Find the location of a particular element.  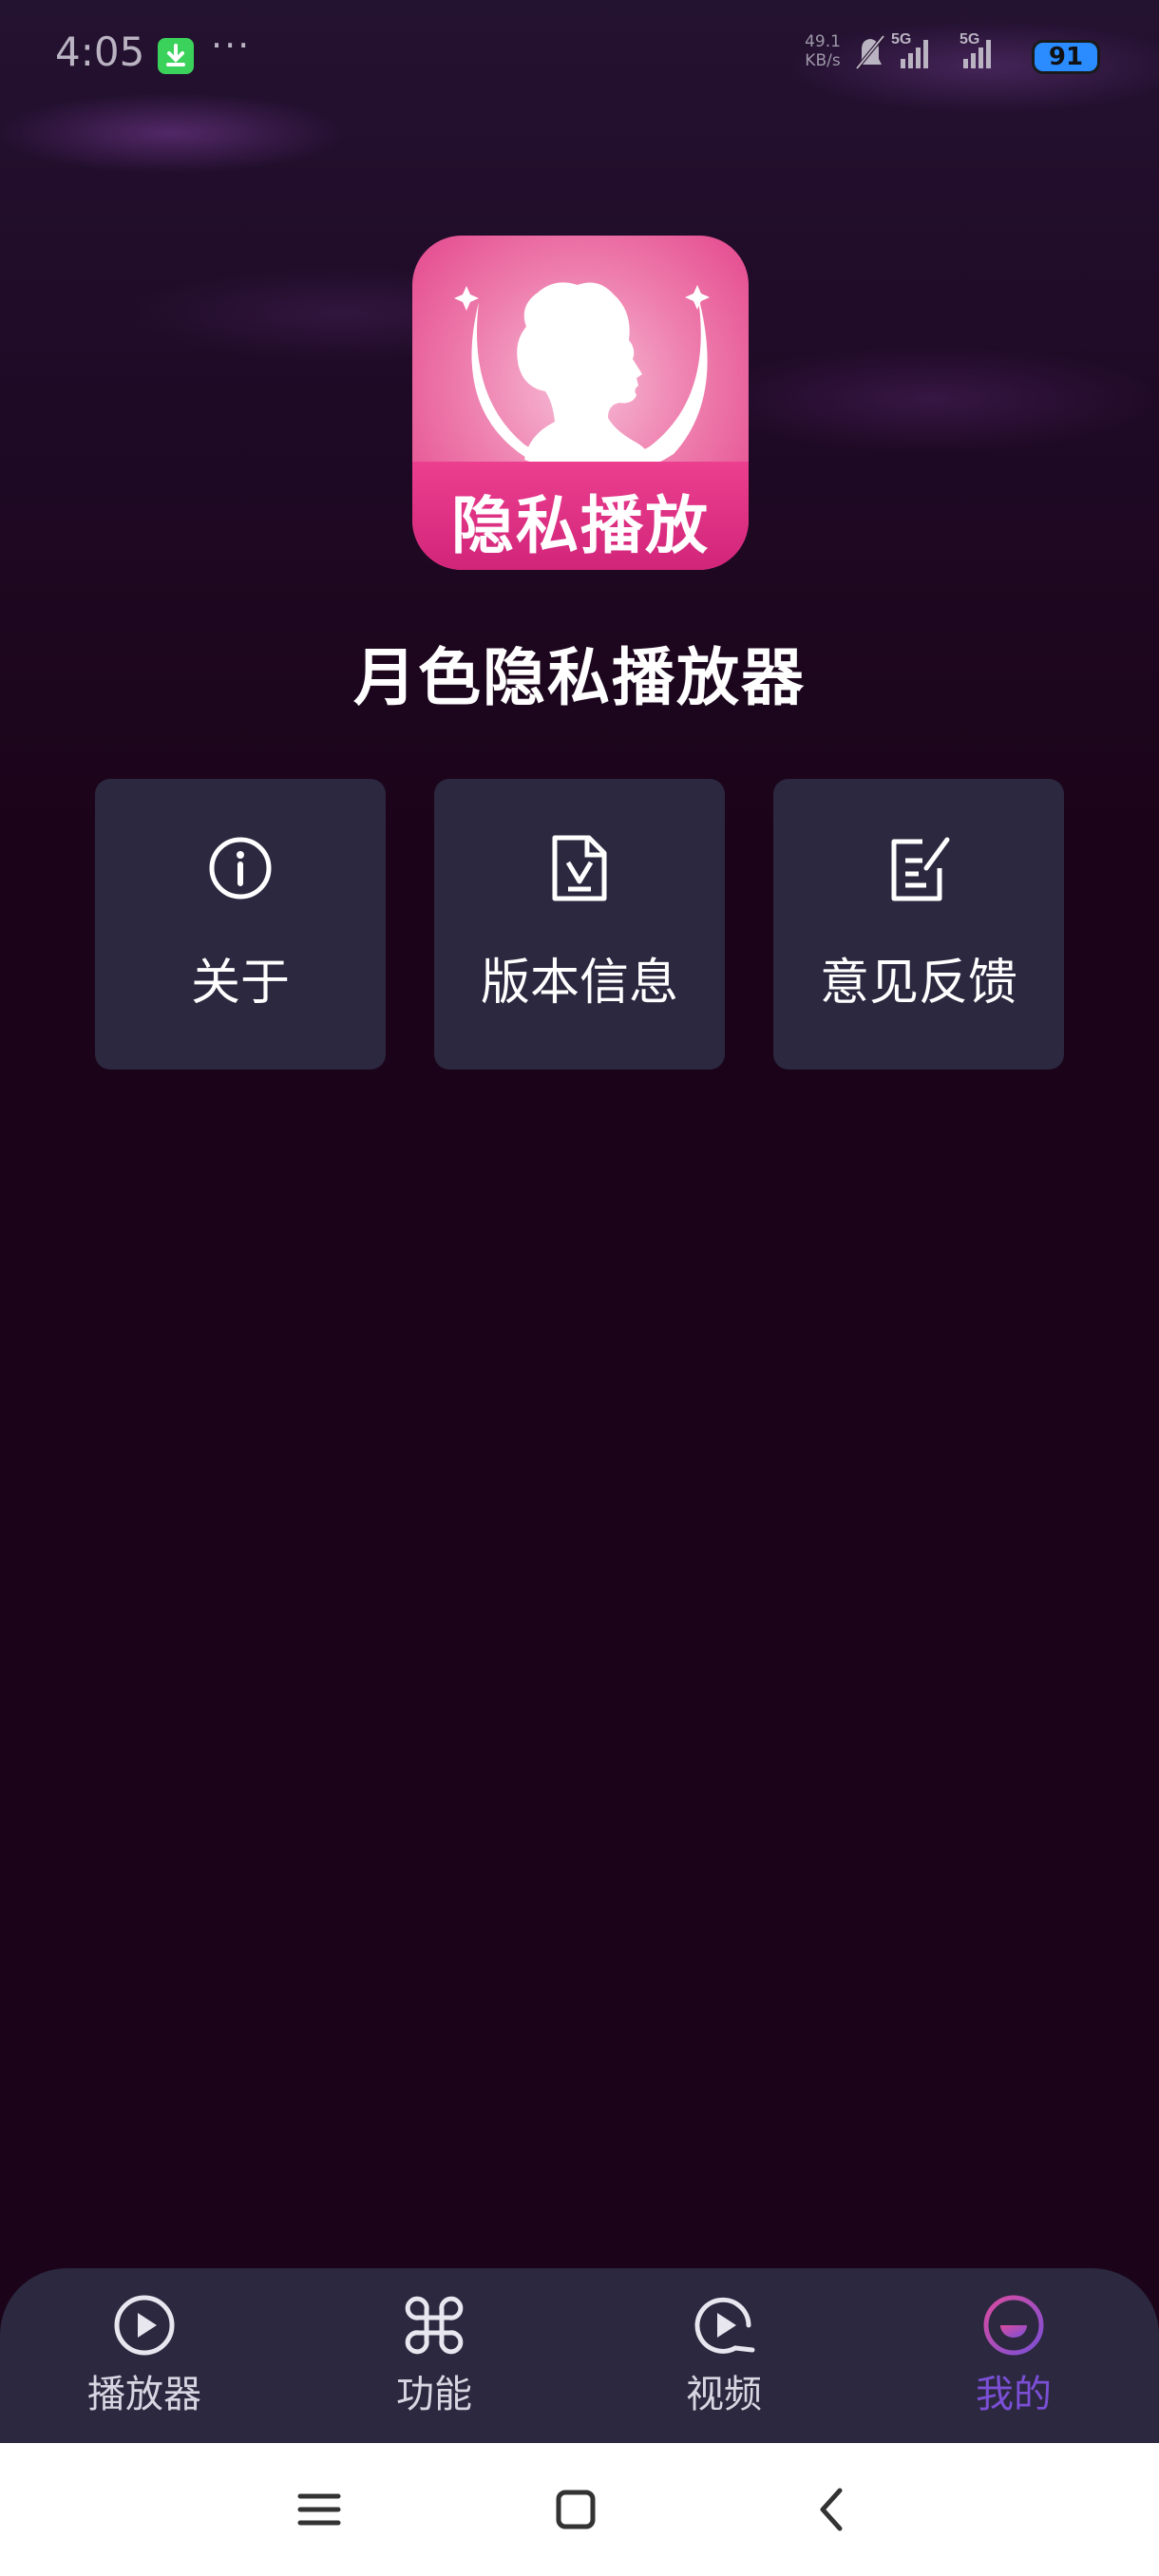

nav-video-label: 视频 is located at coordinates (724, 2394).